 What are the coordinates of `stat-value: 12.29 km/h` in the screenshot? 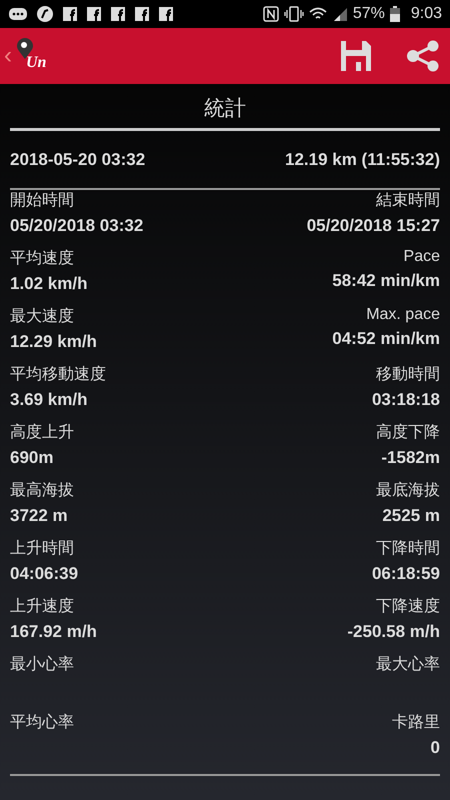 It's located at (53, 342).